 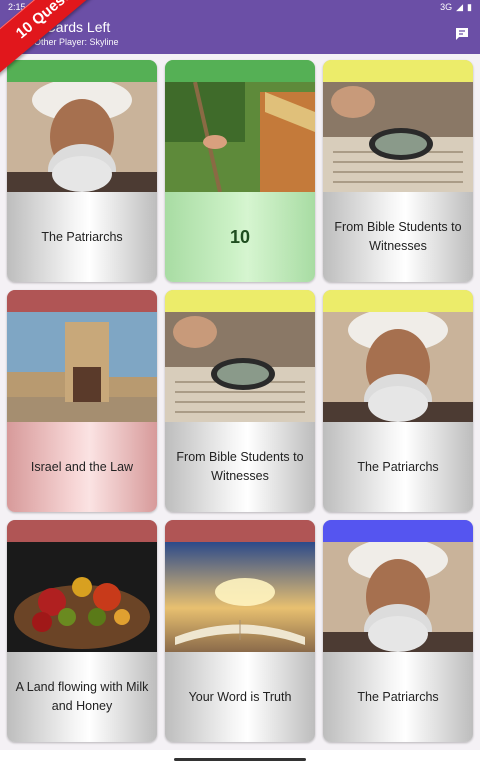 I want to click on fruit-basket-image, so click(x=82, y=597).